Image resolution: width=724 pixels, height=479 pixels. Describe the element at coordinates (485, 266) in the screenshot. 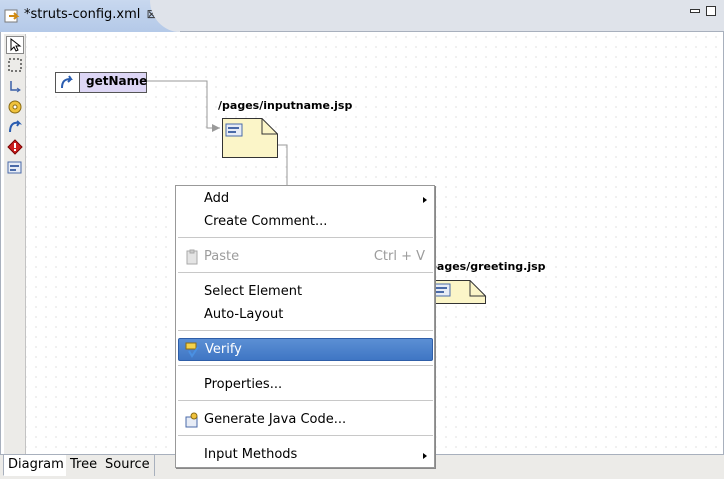

I see `page-label: /pages/greeting.jsp` at that location.